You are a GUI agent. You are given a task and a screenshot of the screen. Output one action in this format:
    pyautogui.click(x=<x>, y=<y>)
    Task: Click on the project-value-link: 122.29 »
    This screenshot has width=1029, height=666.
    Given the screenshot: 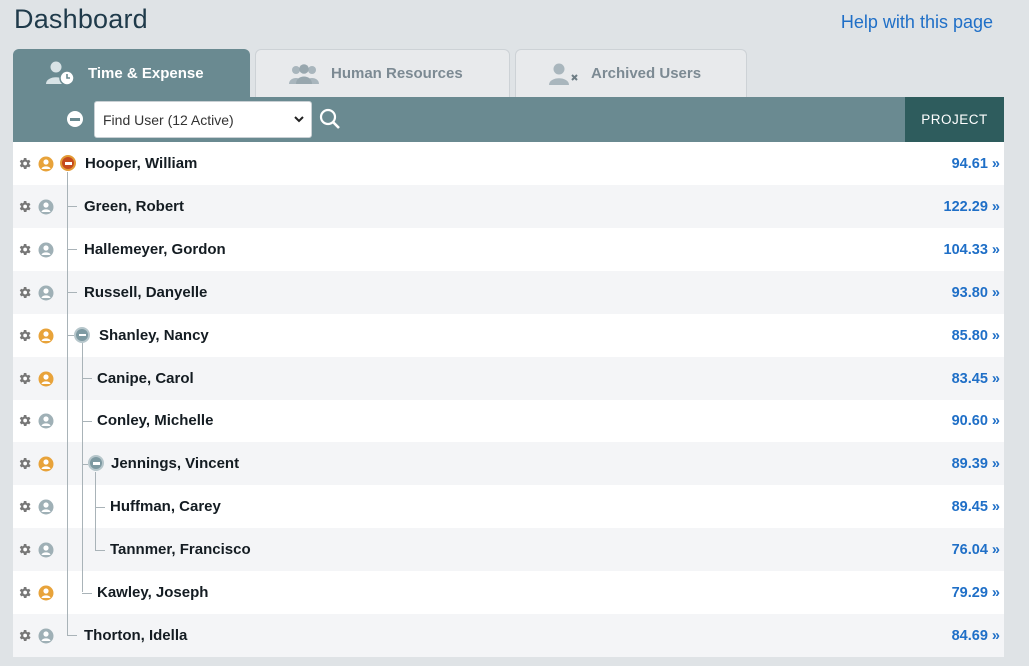 What is the action you would take?
    pyautogui.click(x=972, y=207)
    